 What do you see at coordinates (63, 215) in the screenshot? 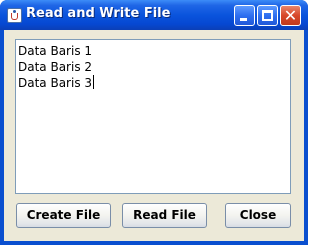
I see `create-file-button: Create File` at bounding box center [63, 215].